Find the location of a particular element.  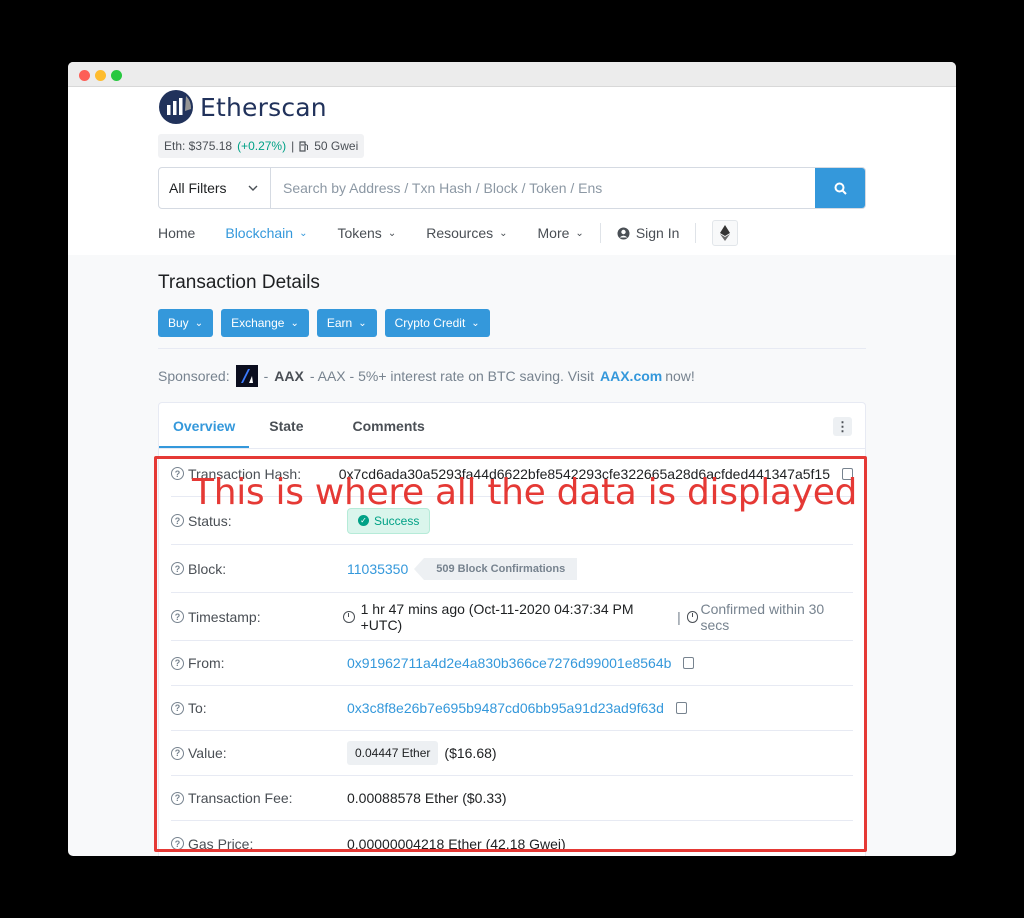

search-bar: All Filters is located at coordinates (512, 188).